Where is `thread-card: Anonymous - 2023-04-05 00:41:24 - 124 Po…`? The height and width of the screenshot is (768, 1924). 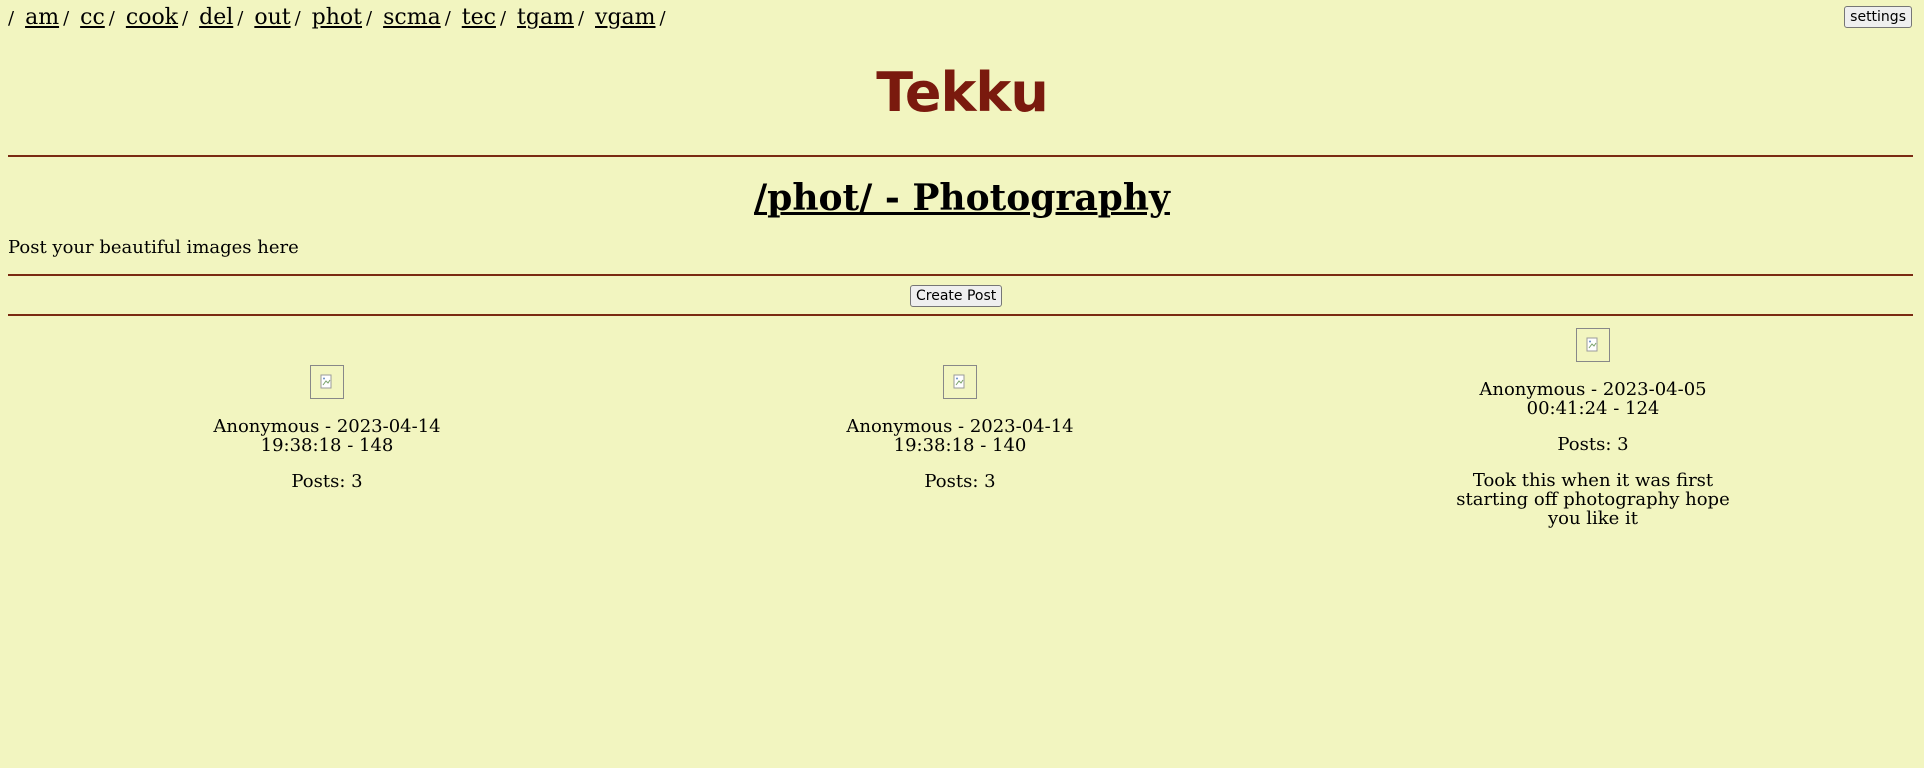 thread-card: Anonymous - 2023-04-05 00:41:24 - 124 Po… is located at coordinates (1593, 428).